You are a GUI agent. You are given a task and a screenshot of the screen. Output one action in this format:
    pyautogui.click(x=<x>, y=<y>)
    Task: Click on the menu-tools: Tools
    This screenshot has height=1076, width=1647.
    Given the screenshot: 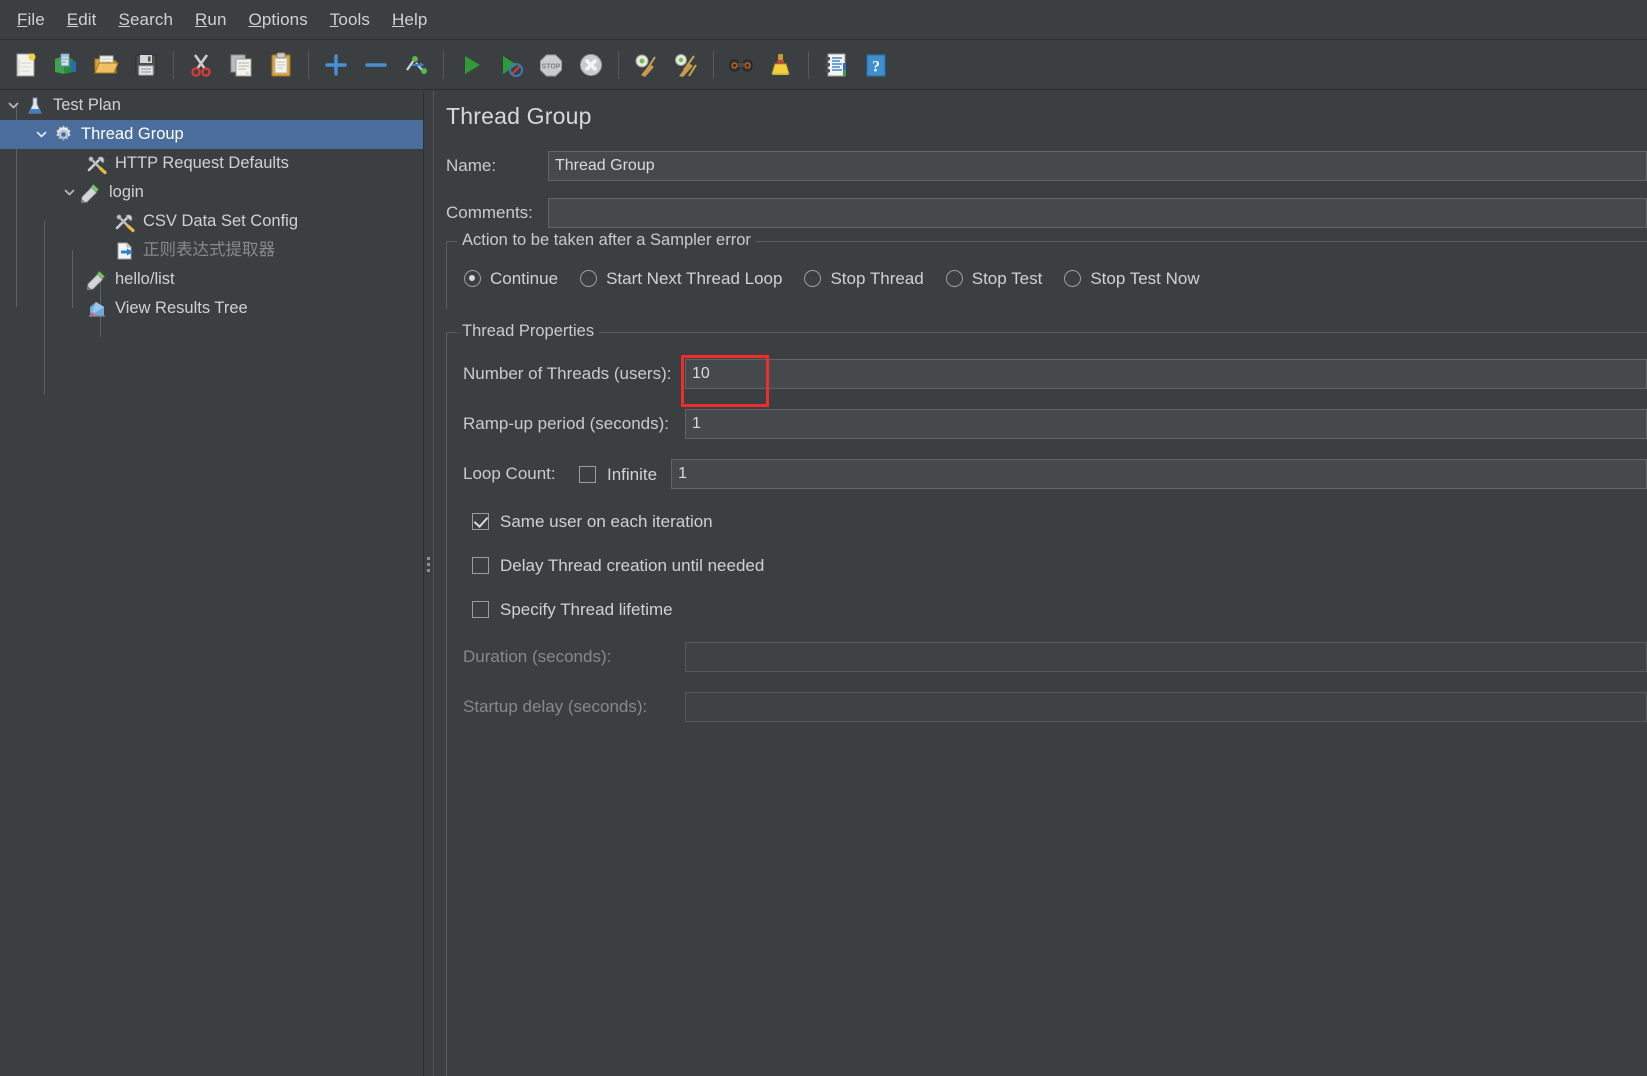 What is the action you would take?
    pyautogui.click(x=350, y=20)
    